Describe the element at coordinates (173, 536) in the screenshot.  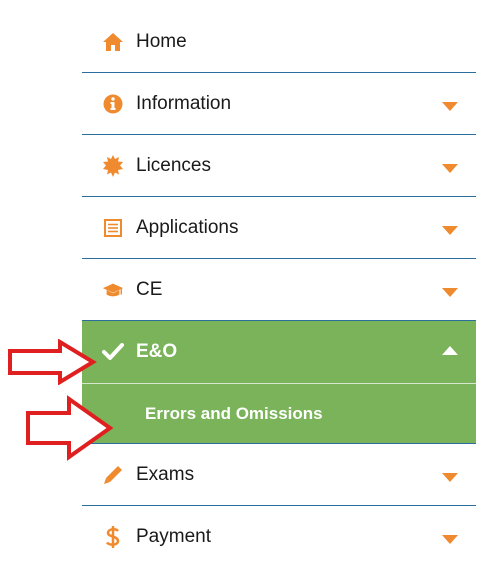
I see `menu-item-label: Payment` at that location.